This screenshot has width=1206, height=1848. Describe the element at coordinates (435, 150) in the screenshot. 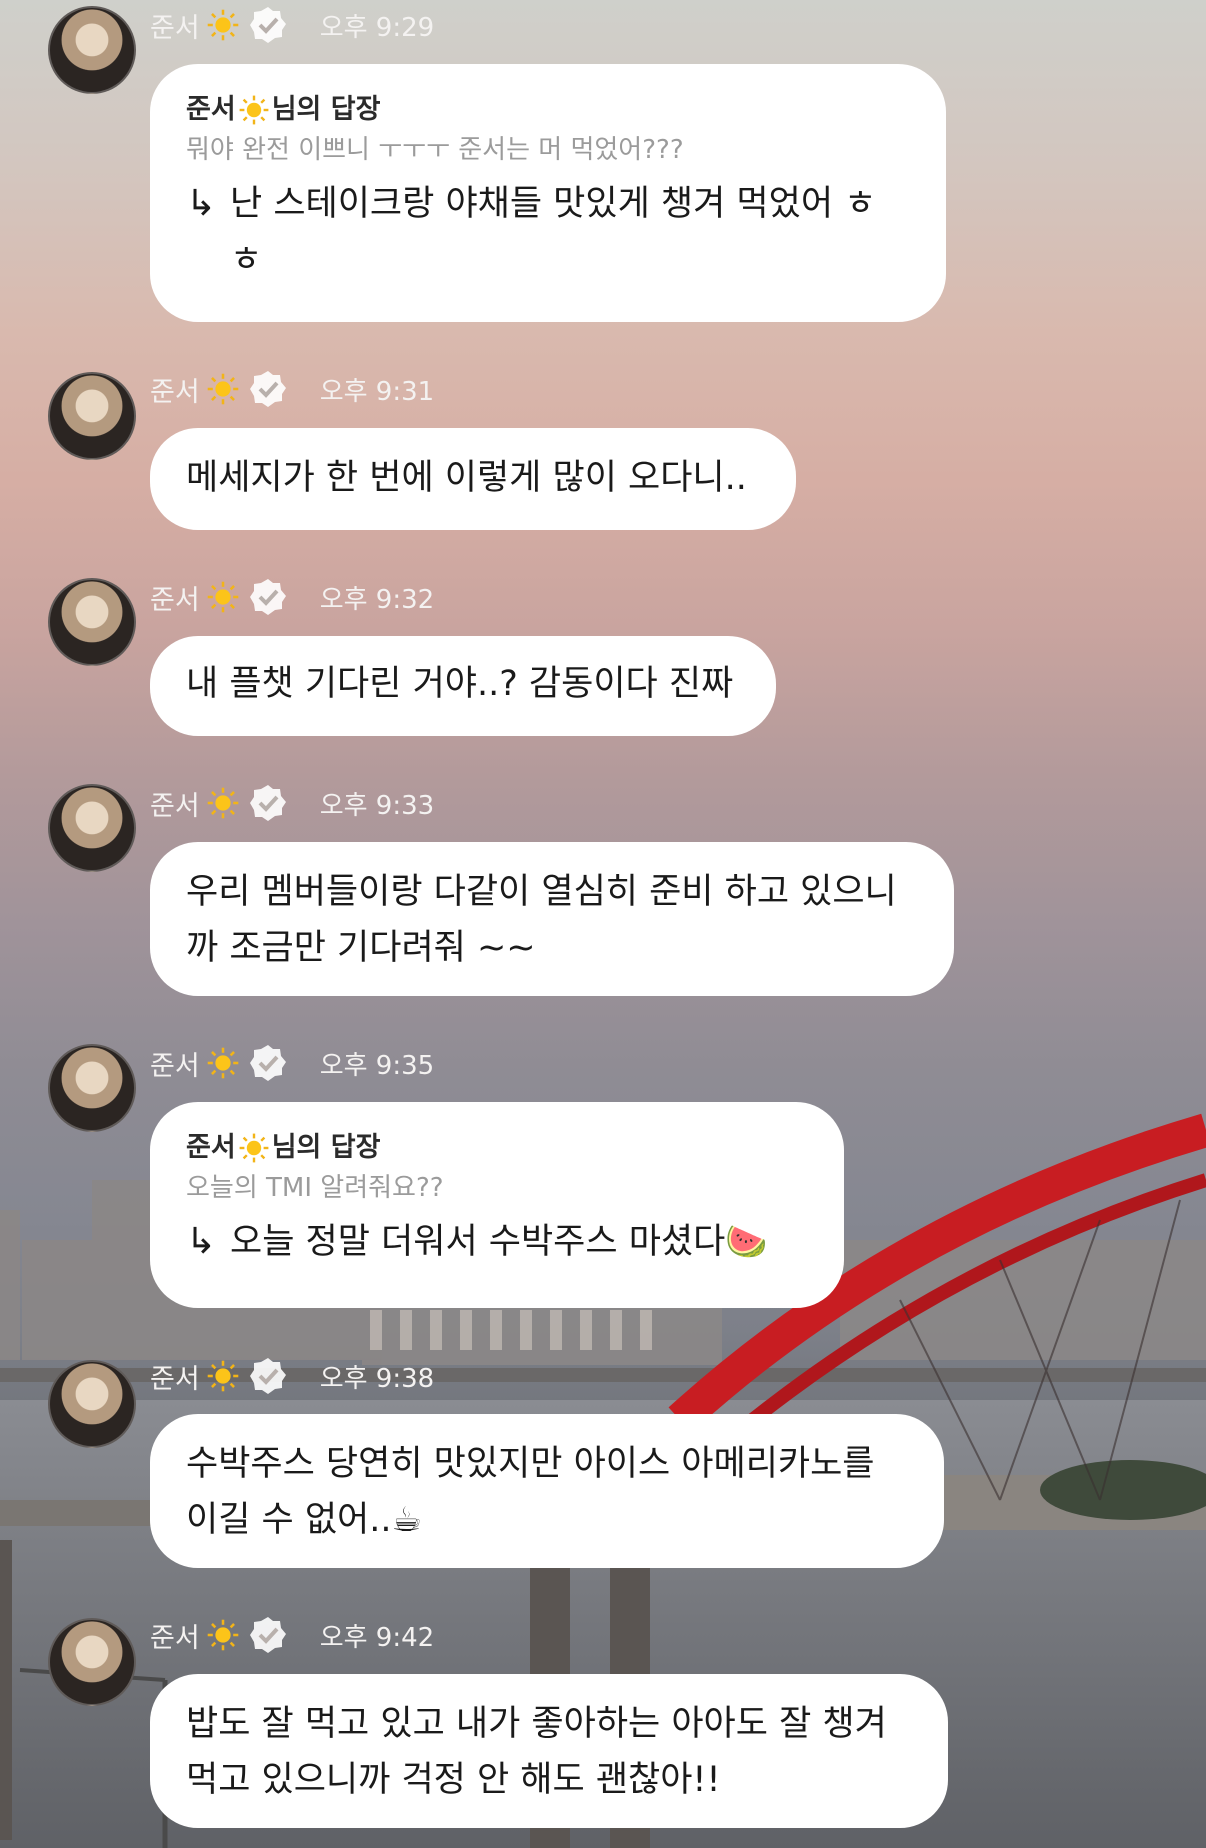

I see `reply-question: 뭐야 완전 이쁘니 ㅜㅜㅜ 준서는 머 먹었어???` at that location.